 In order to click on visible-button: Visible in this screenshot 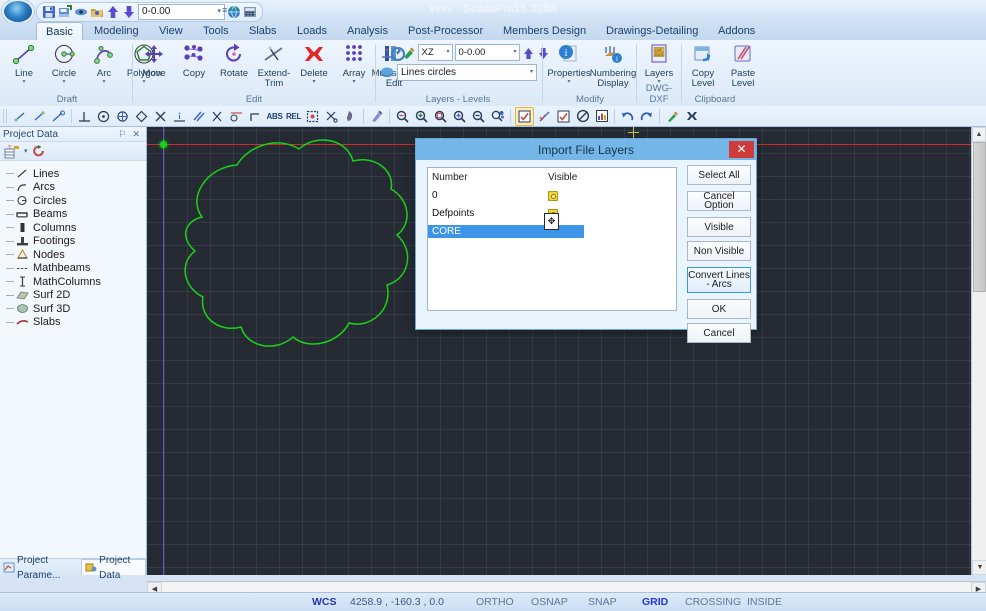, I will do `click(719, 227)`.